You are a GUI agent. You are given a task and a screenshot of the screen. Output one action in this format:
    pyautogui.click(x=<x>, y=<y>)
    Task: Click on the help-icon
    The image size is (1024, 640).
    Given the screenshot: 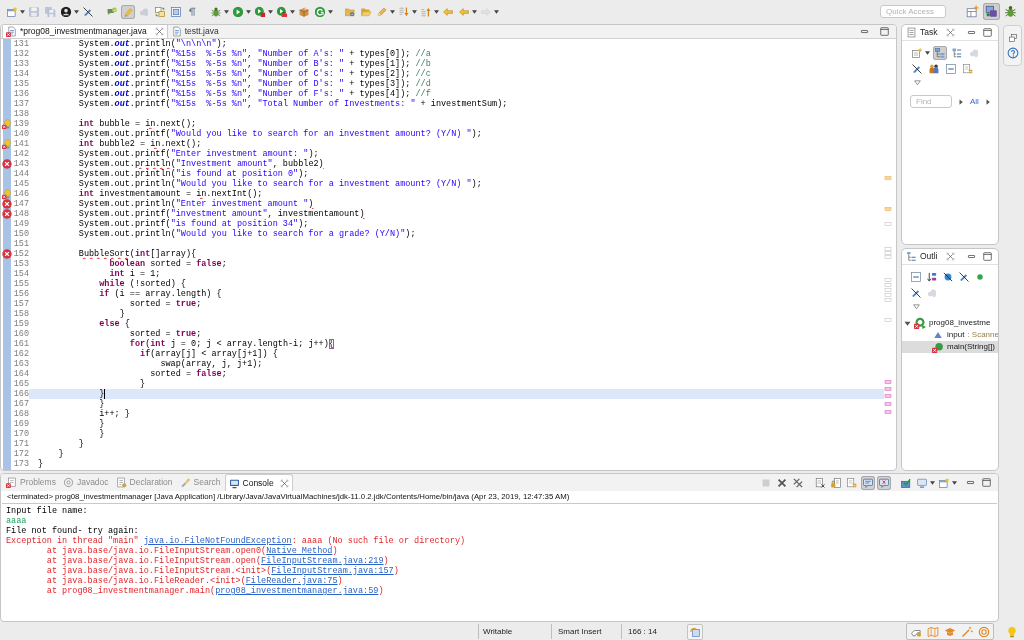 What is the action you would take?
    pyautogui.click(x=1012, y=52)
    